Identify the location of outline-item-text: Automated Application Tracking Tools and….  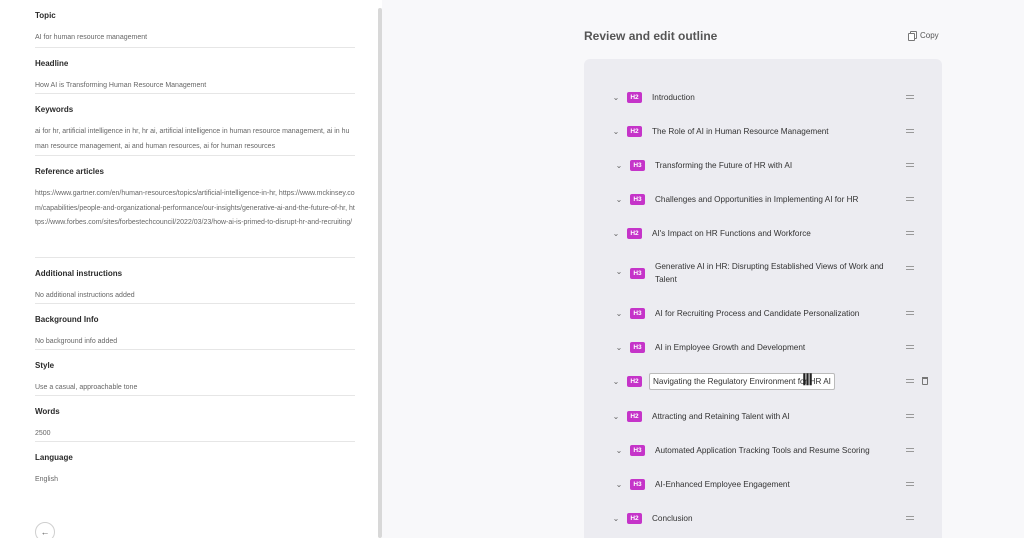
(762, 450).